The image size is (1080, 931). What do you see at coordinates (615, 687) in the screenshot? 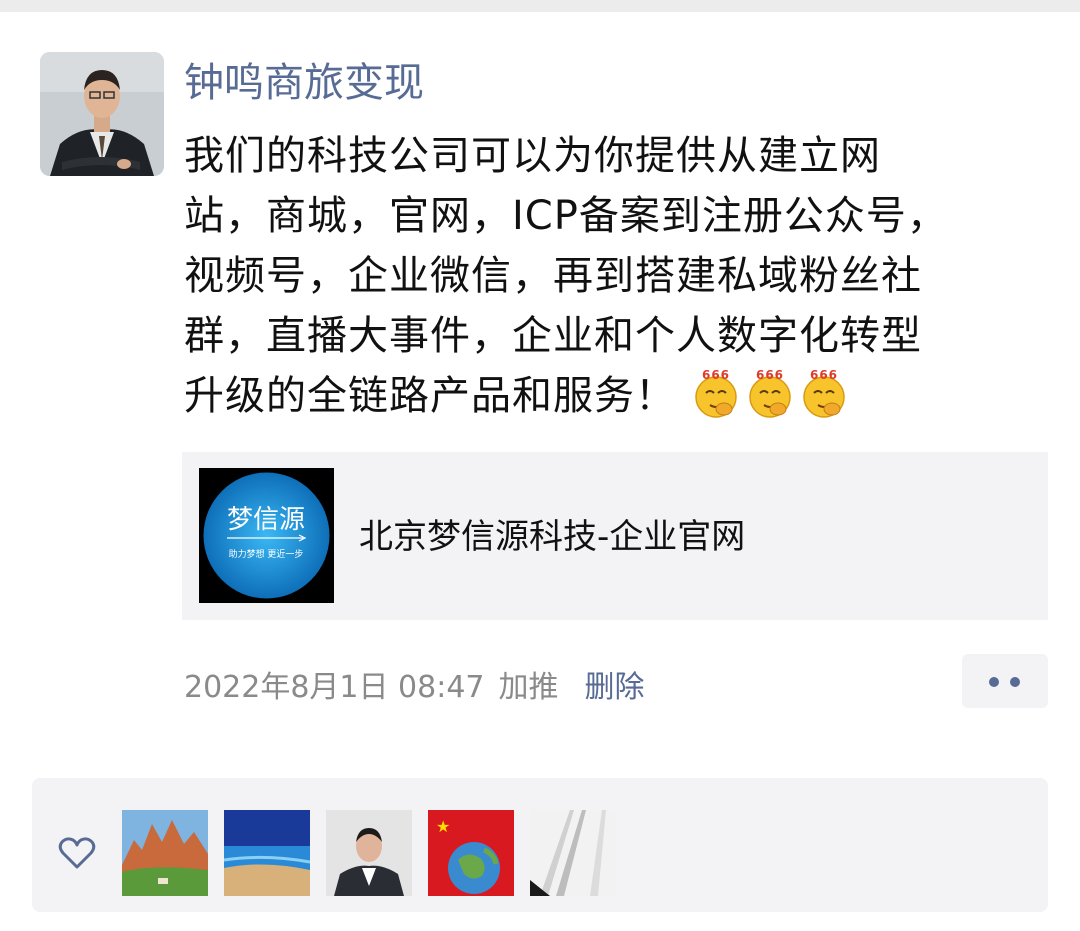
I see `delete-link: 删除` at bounding box center [615, 687].